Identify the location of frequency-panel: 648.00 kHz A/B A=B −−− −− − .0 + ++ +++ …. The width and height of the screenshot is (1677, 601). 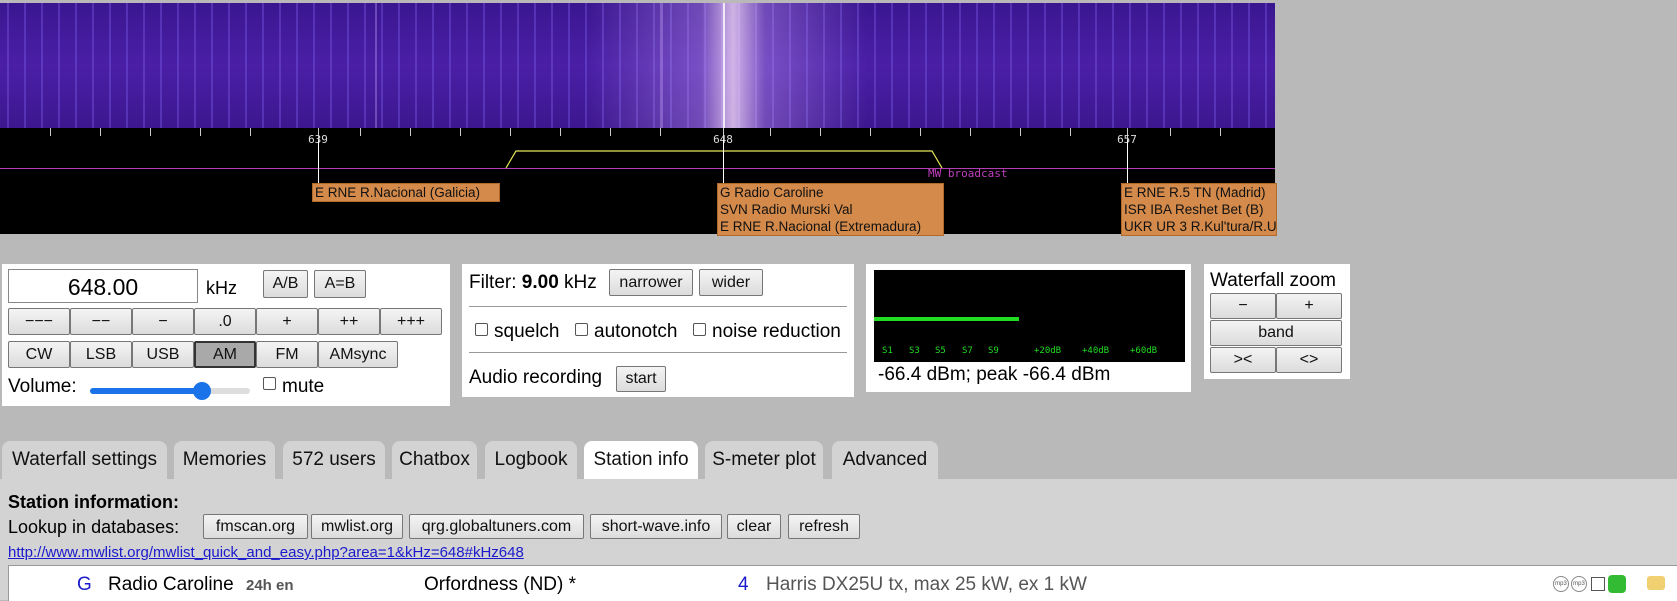
(226, 335).